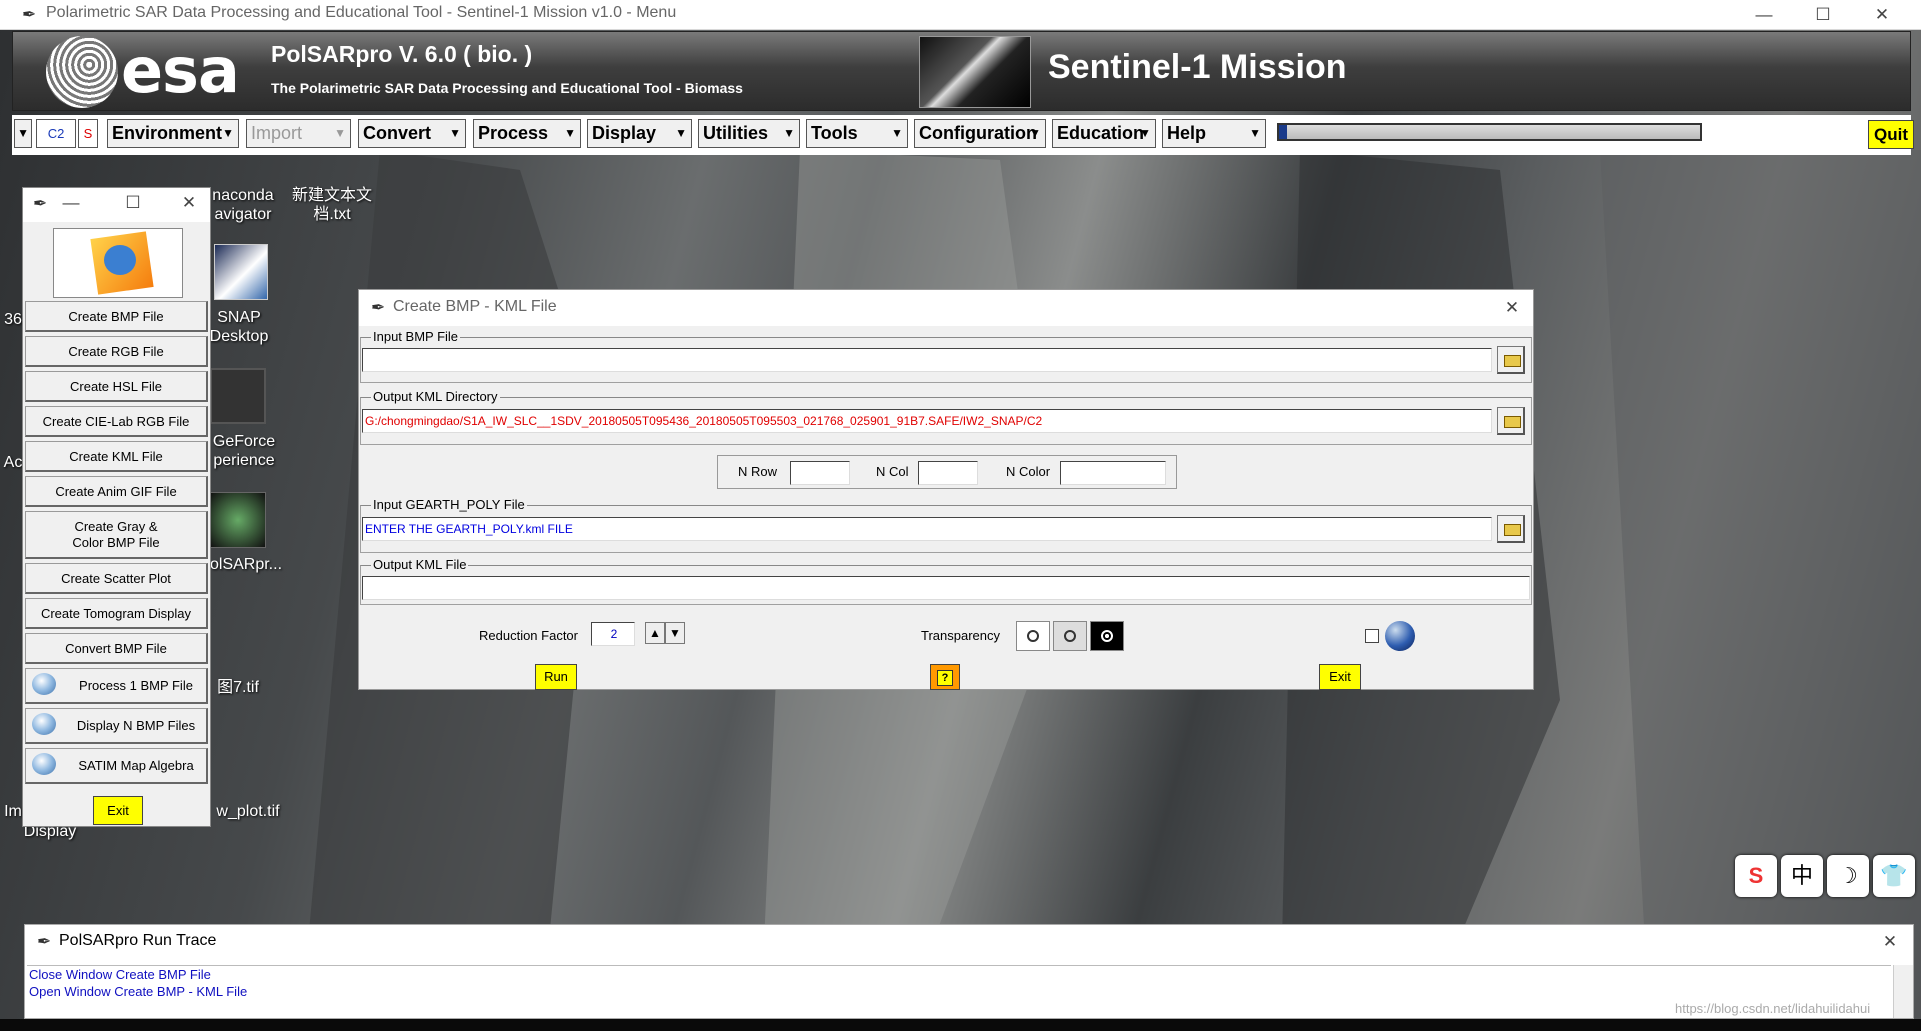 This screenshot has width=1921, height=1031. I want to click on gearth-poly-label: Input GEARTH_POLY File, so click(449, 504).